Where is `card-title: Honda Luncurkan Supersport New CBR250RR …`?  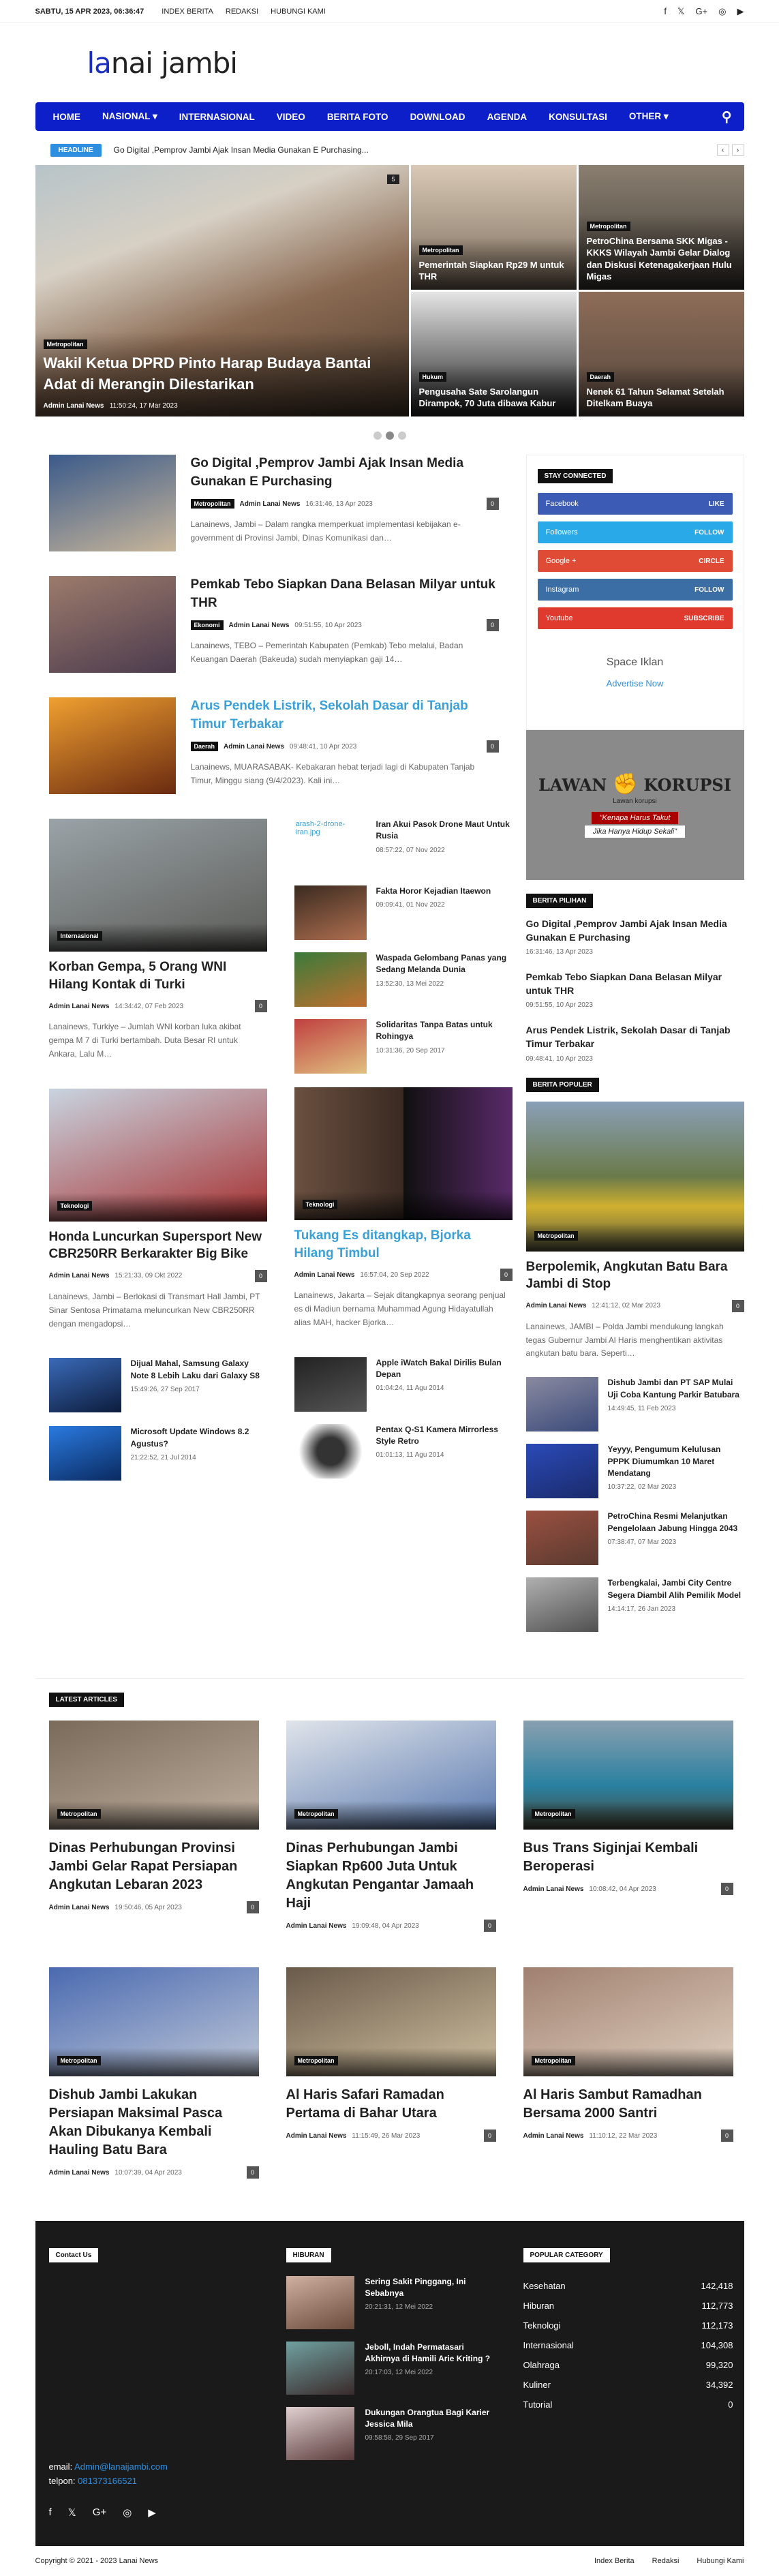 card-title: Honda Luncurkan Supersport New CBR250RR … is located at coordinates (158, 1245).